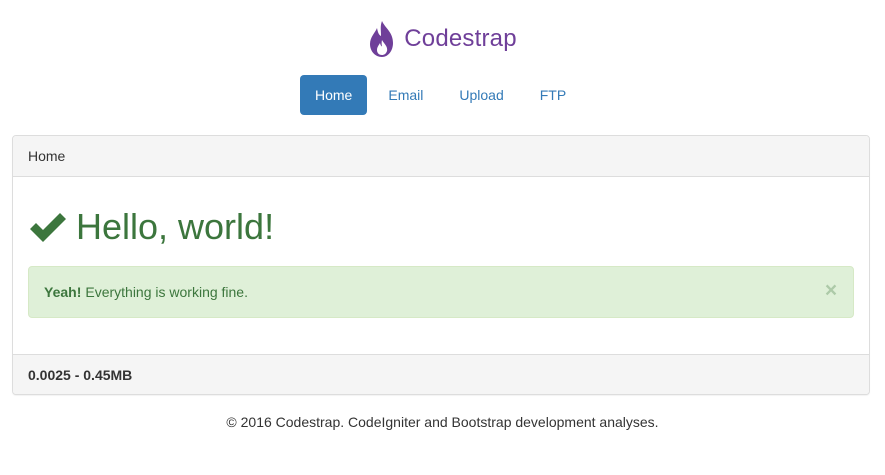 The image size is (885, 475). What do you see at coordinates (831, 291) in the screenshot?
I see `close-icon: ×` at bounding box center [831, 291].